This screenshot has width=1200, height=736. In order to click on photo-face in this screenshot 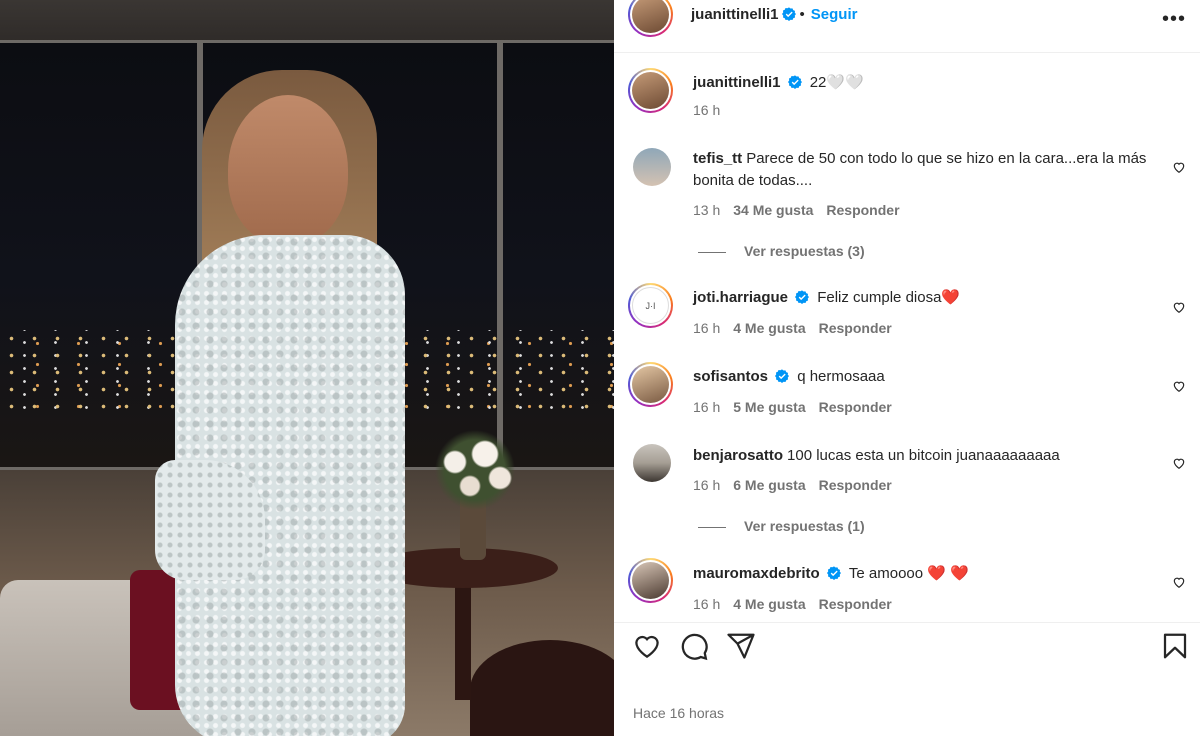, I will do `click(288, 170)`.